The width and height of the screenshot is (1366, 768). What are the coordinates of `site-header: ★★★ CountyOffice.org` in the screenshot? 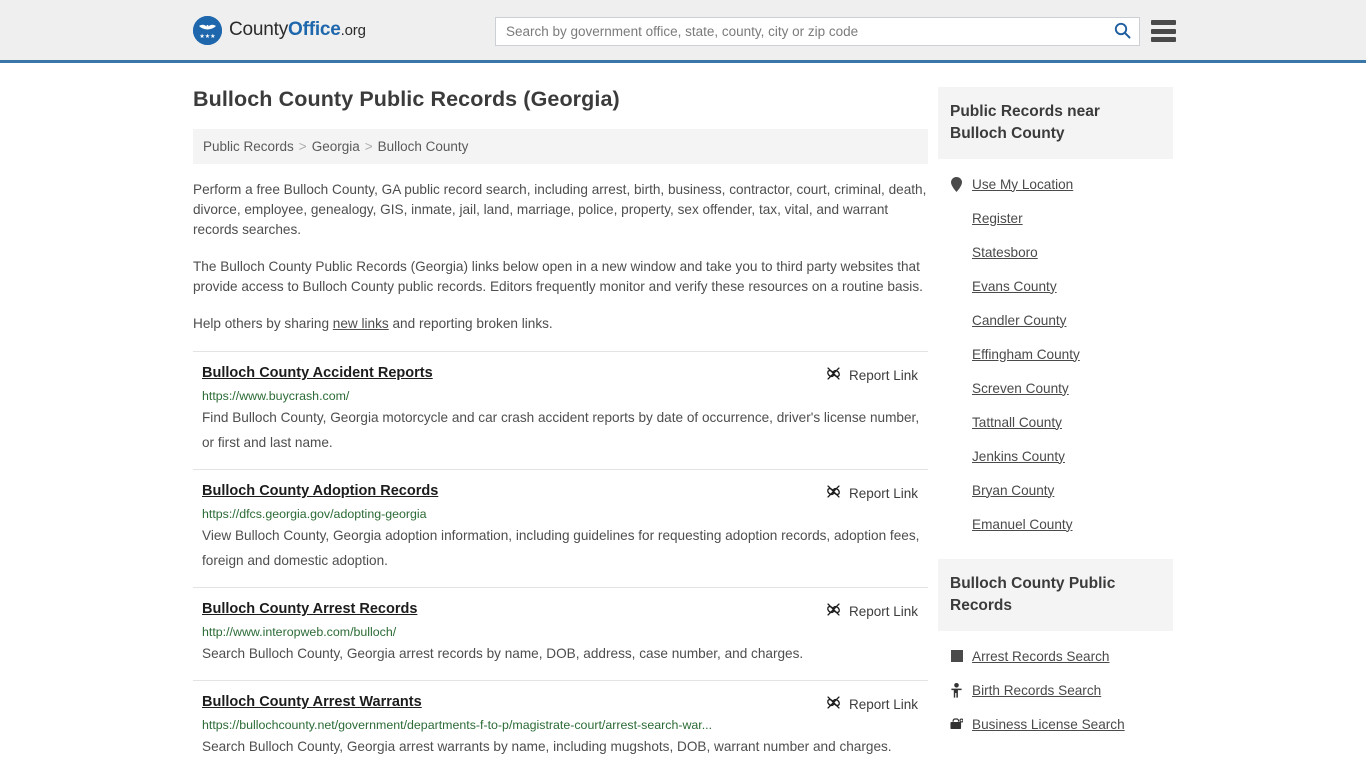 It's located at (683, 31).